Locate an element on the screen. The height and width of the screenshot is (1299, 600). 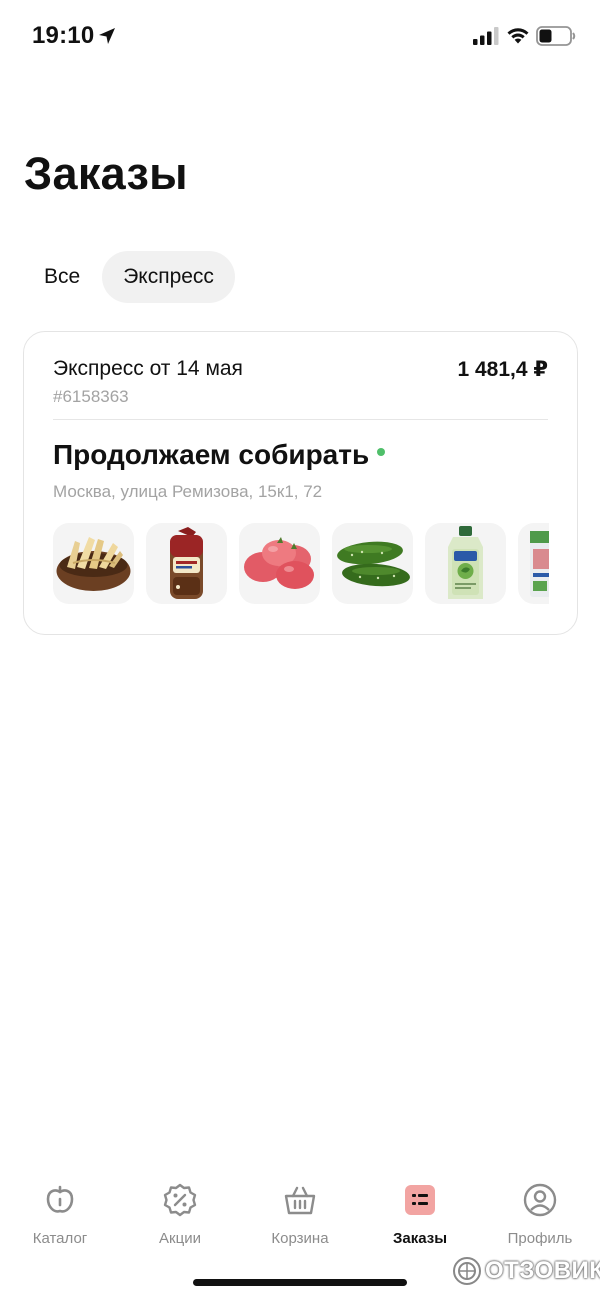
tab-bar-item-promotions: Акции is located at coordinates (180, 1213).